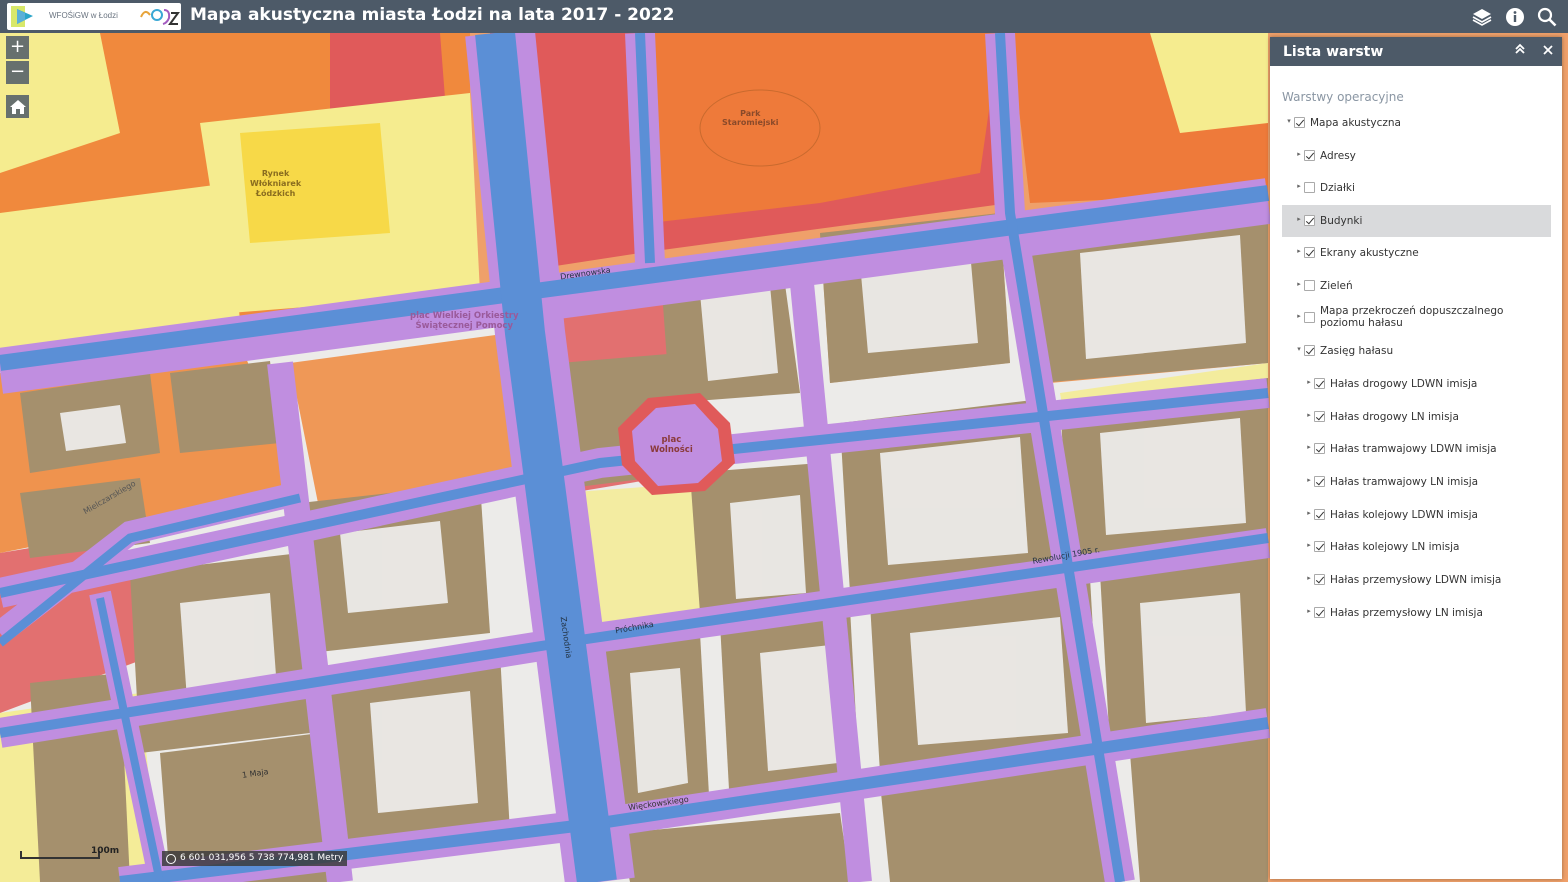 The image size is (1568, 882). Describe the element at coordinates (1416, 286) in the screenshot. I see `layer-row: ▸ Zieleń` at that location.